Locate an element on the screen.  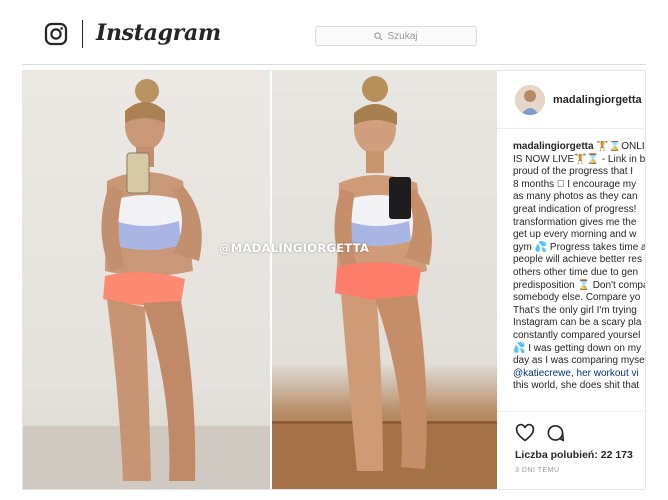
caption-line: constantly compared yoursel is located at coordinates (577, 335).